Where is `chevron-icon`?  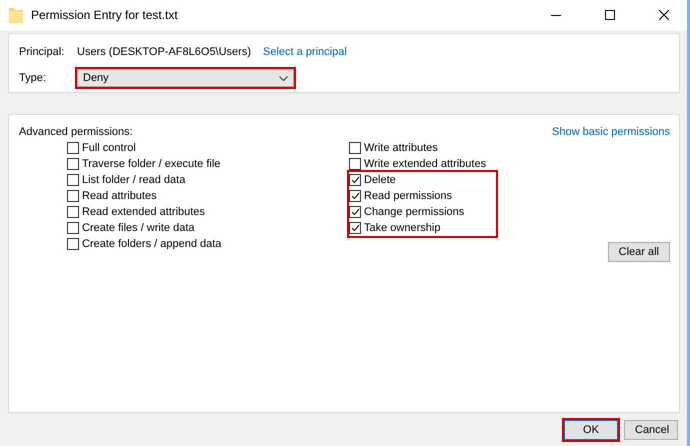 chevron-icon is located at coordinates (283, 78).